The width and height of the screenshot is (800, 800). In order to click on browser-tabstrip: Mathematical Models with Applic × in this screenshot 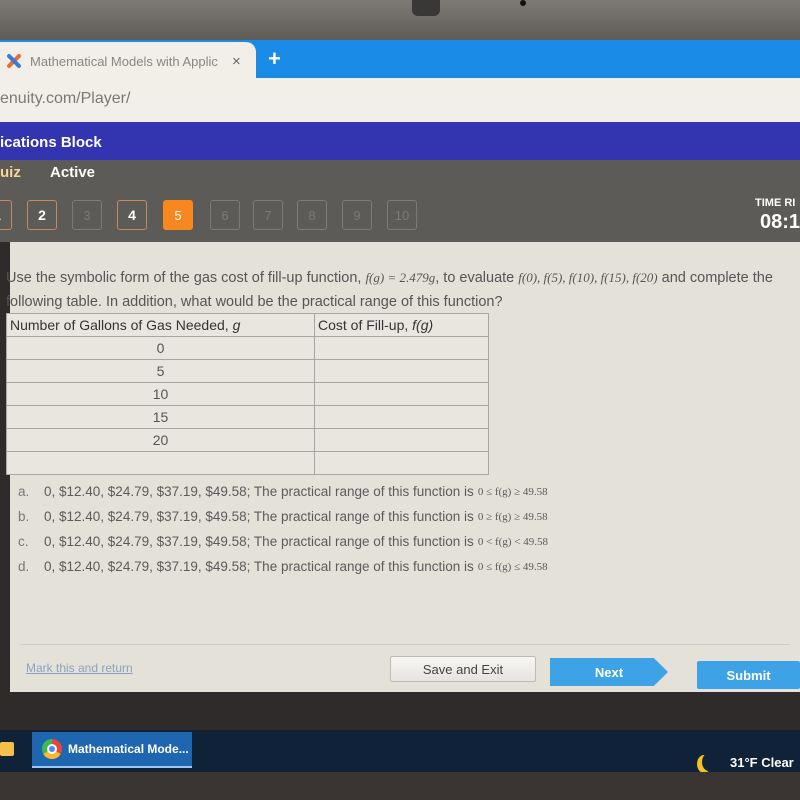, I will do `click(400, 60)`.